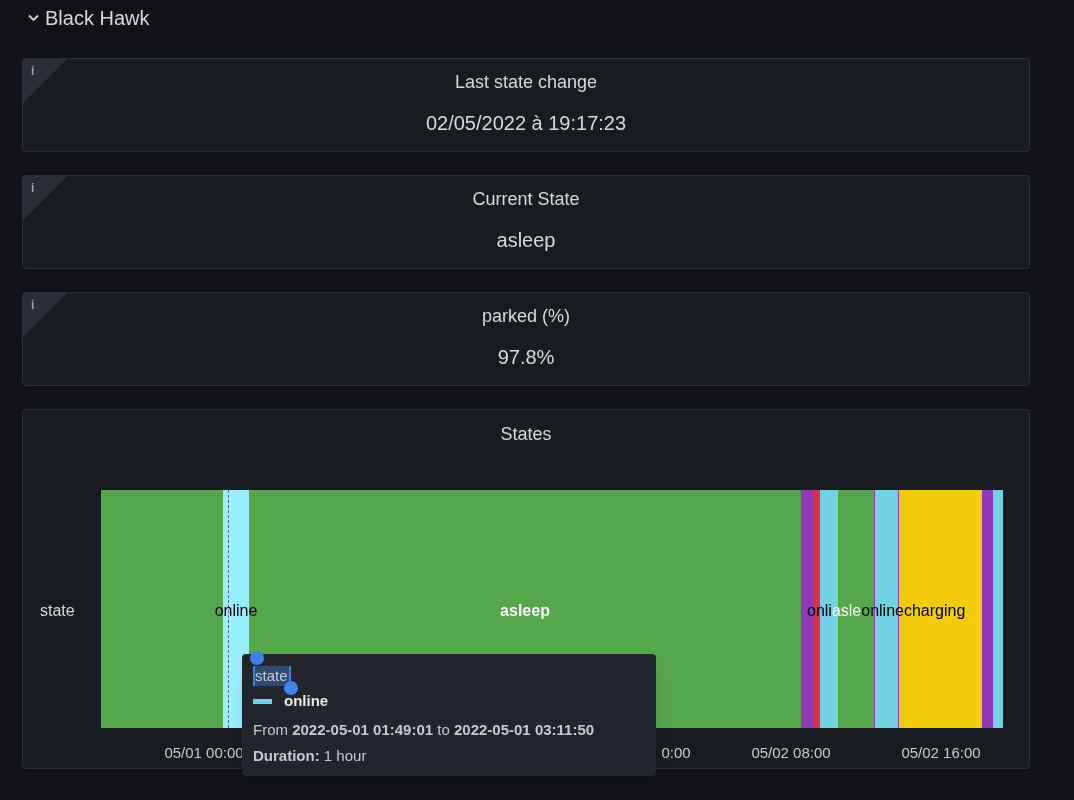 The height and width of the screenshot is (800, 1074). Describe the element at coordinates (526, 82) in the screenshot. I see `stat-title: Last state change` at that location.